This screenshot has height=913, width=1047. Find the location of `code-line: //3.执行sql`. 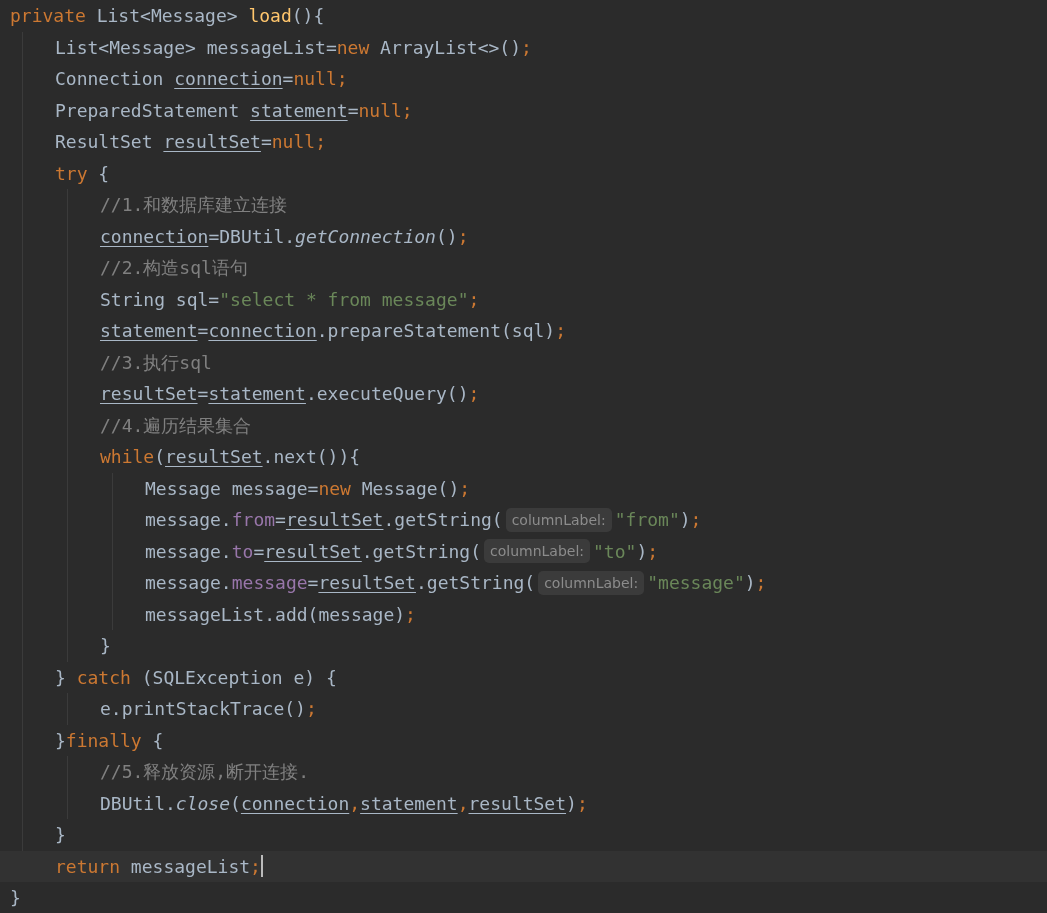

code-line: //3.执行sql is located at coordinates (156, 362).